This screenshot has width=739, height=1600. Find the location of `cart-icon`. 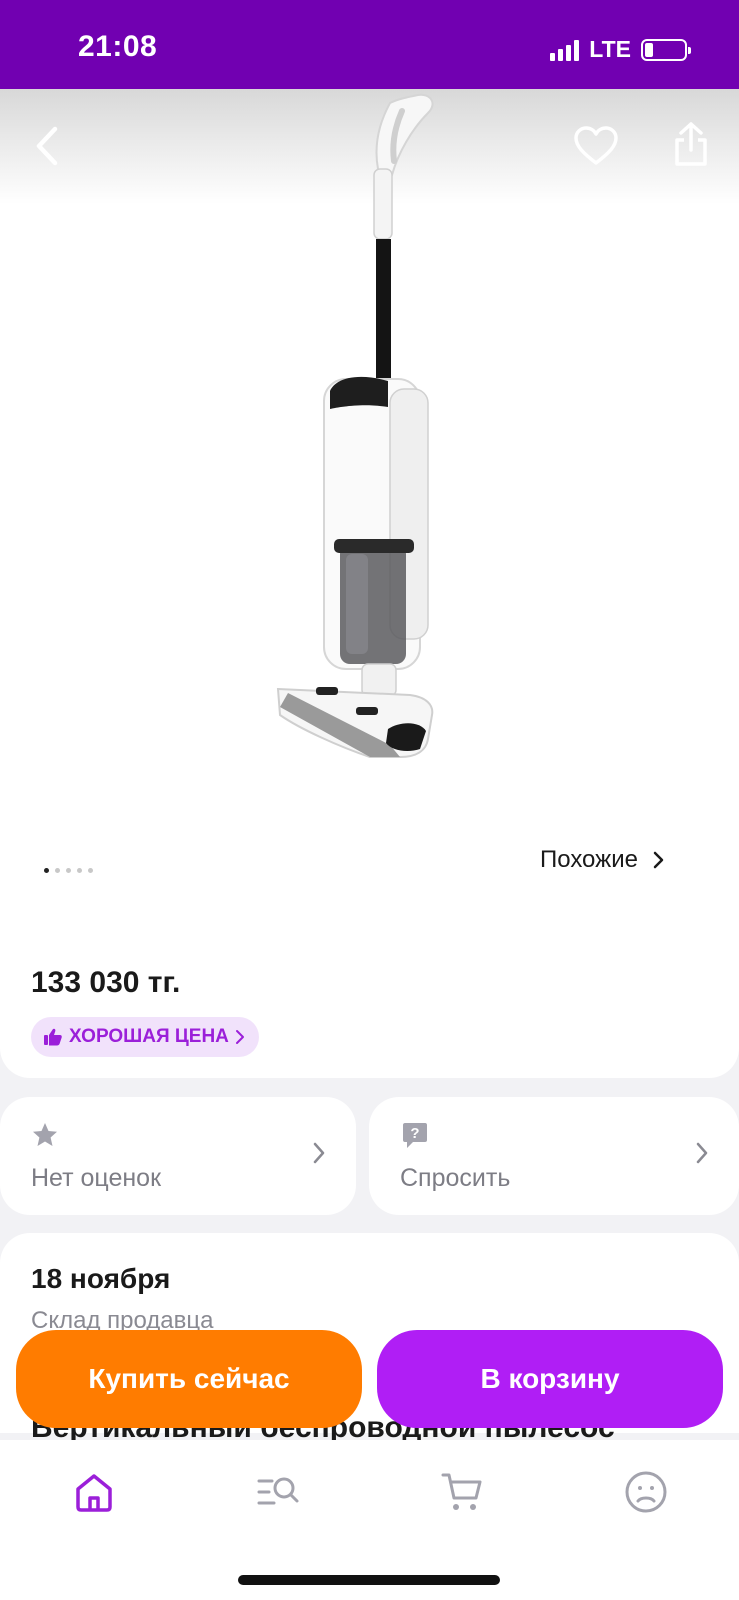

cart-icon is located at coordinates (461, 1491).